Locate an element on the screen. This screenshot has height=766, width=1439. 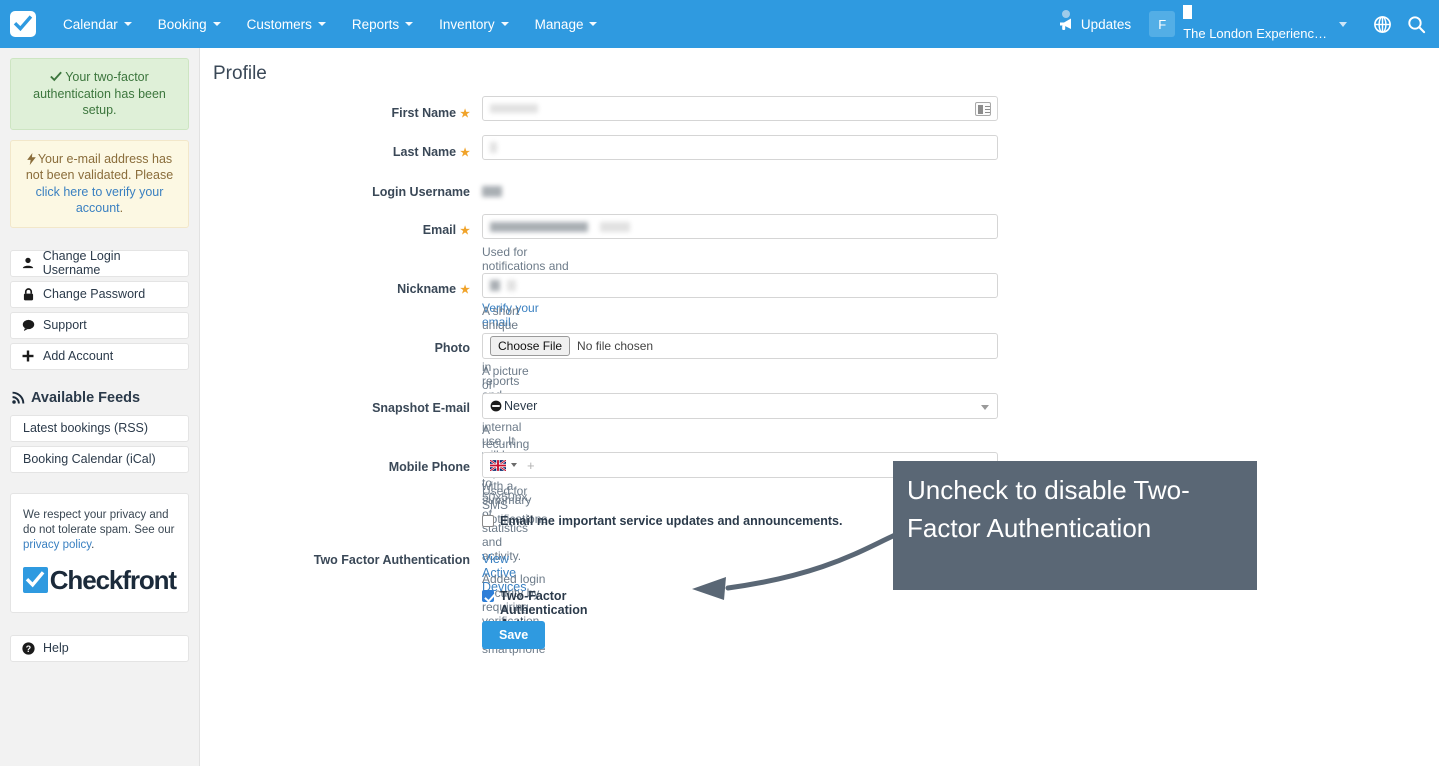
first-name-value-redacted is located at coordinates (514, 108).